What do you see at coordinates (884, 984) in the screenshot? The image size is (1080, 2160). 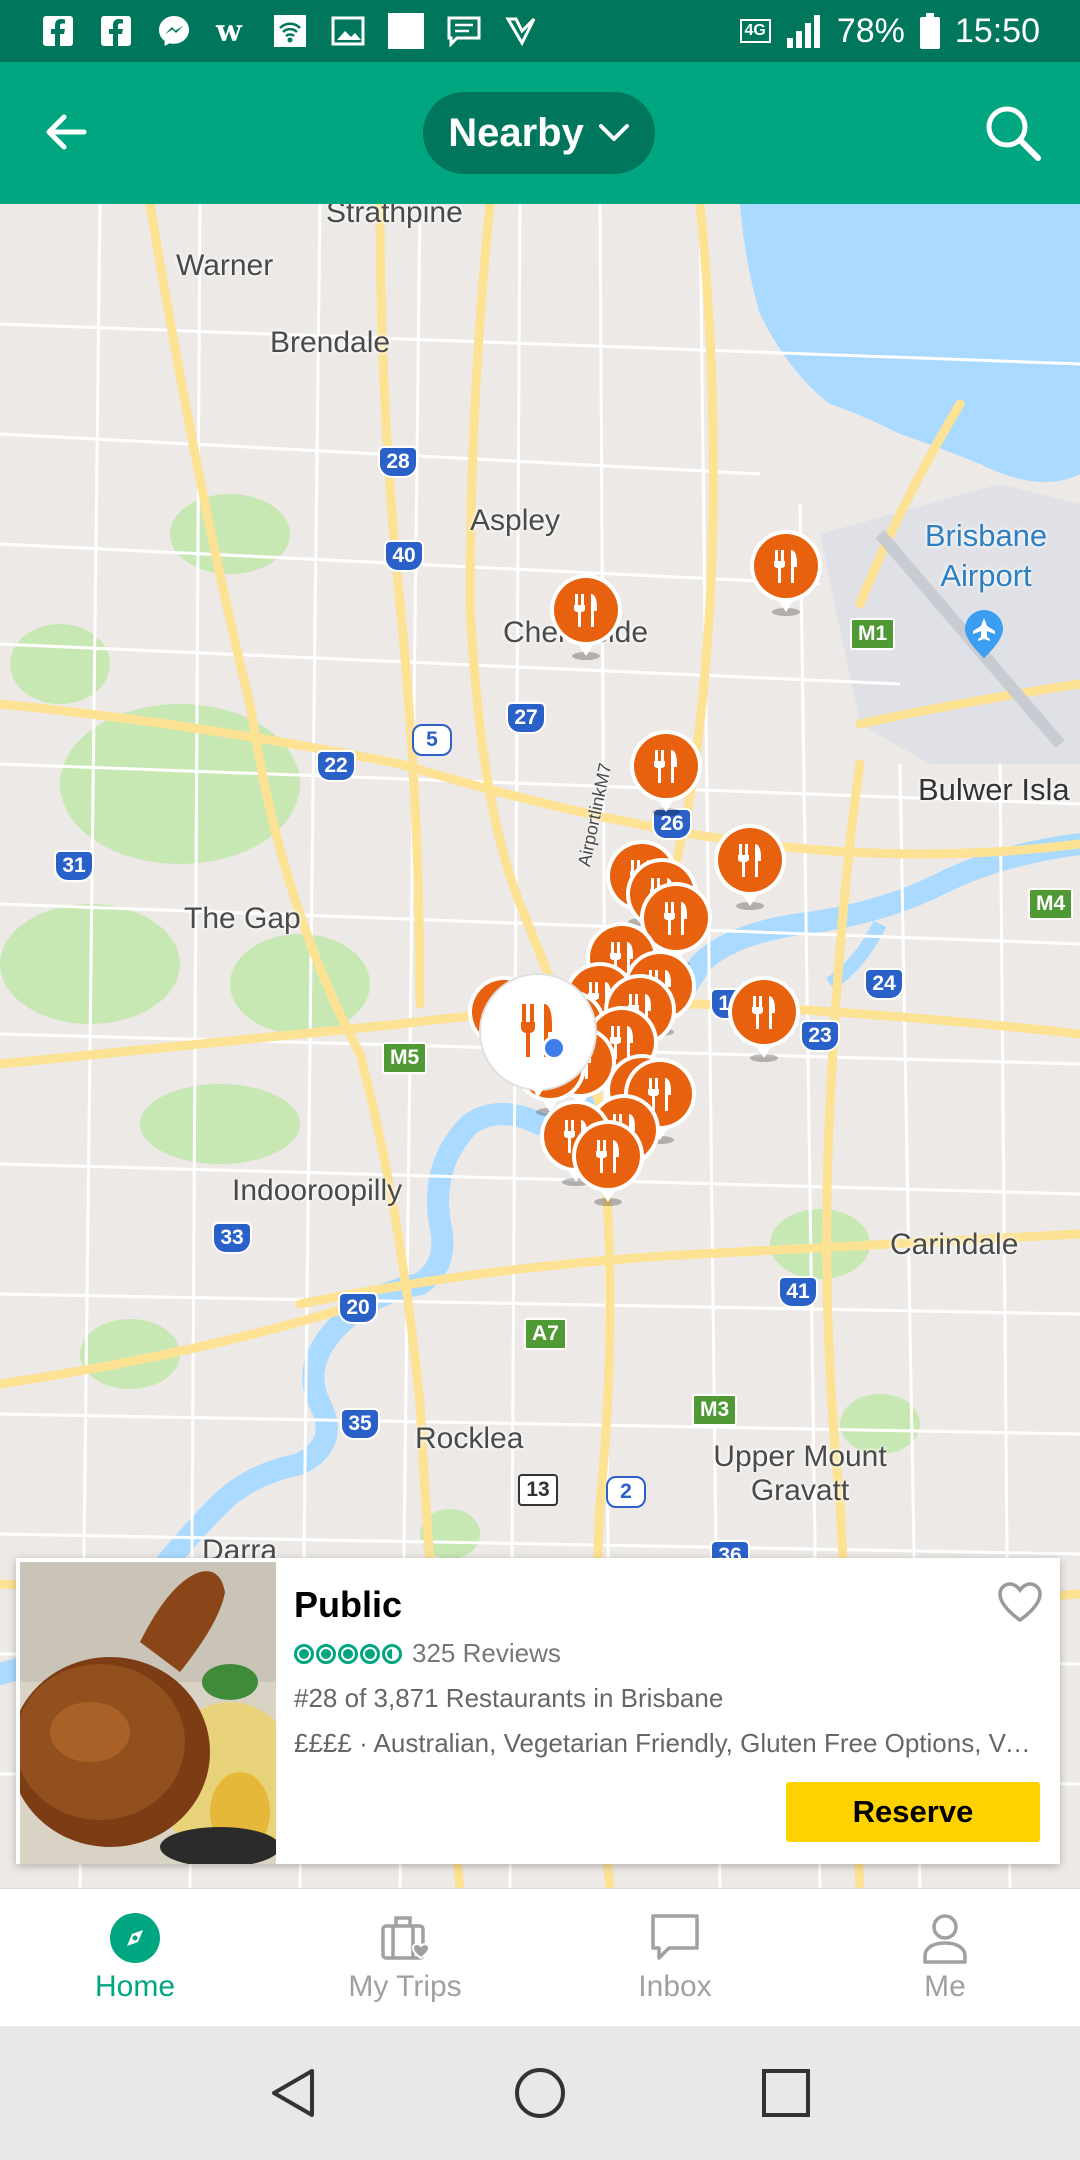 I see `road-shield: 24` at bounding box center [884, 984].